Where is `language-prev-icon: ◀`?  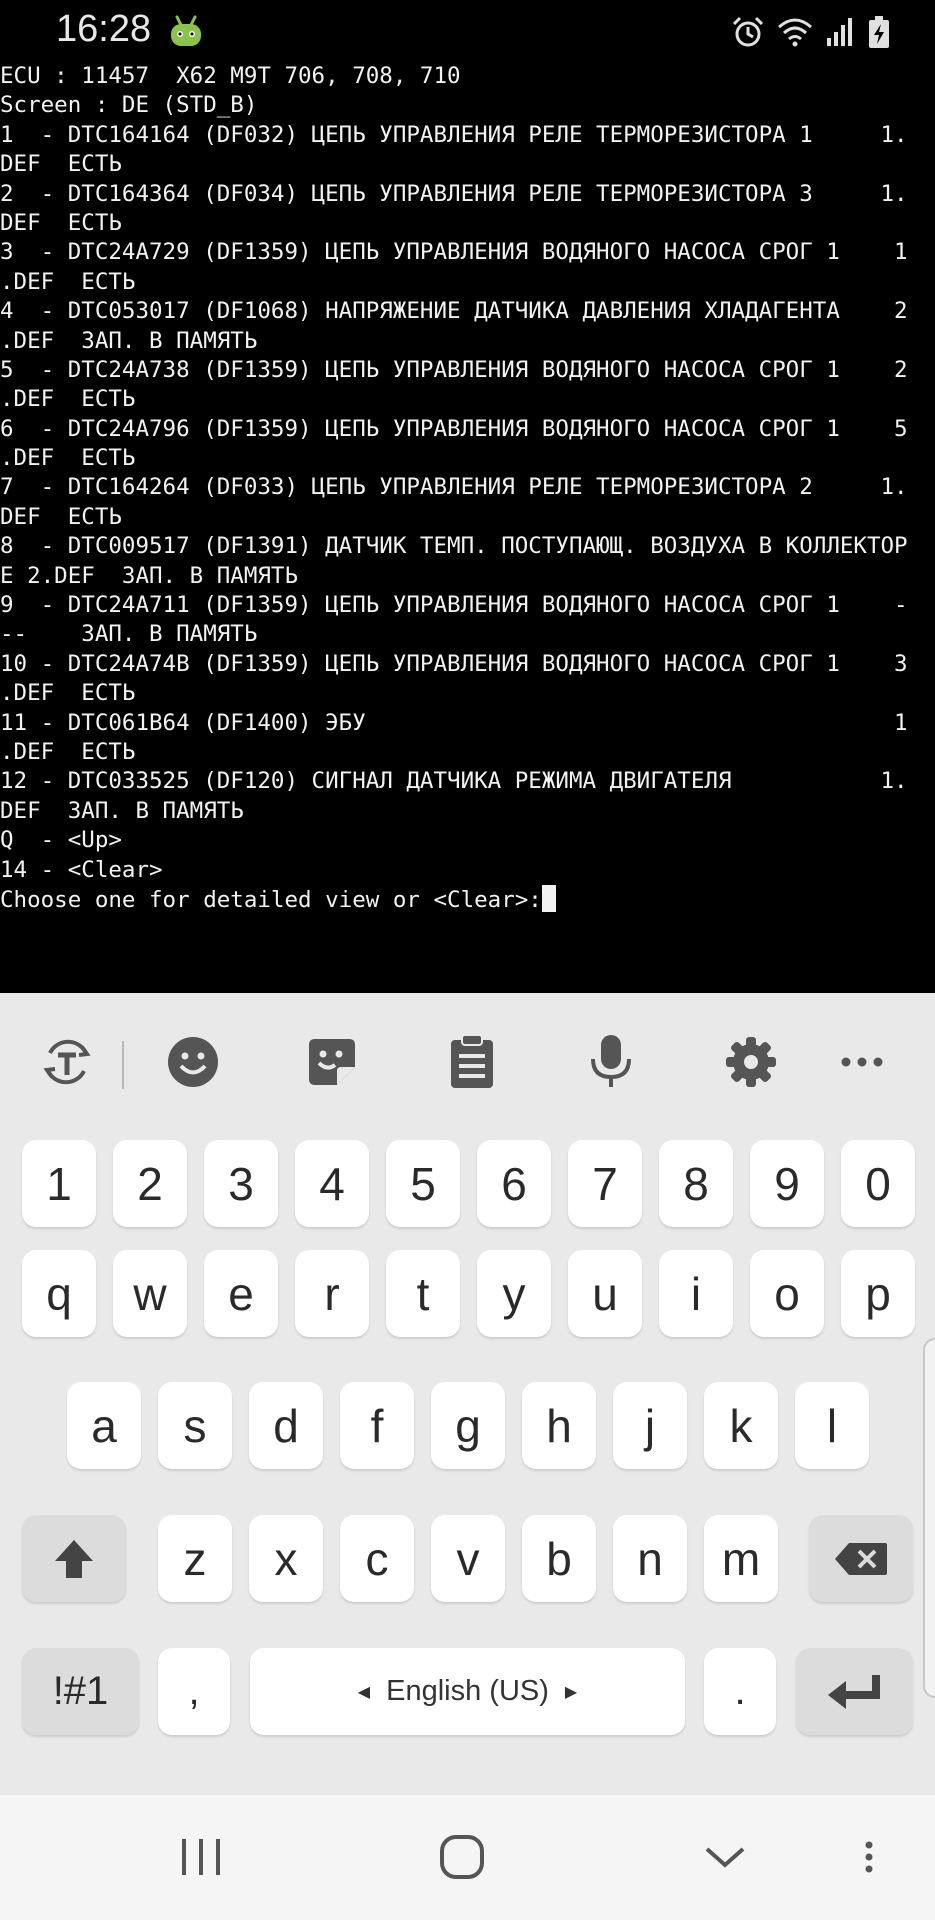
language-prev-icon: ◀ is located at coordinates (364, 1692).